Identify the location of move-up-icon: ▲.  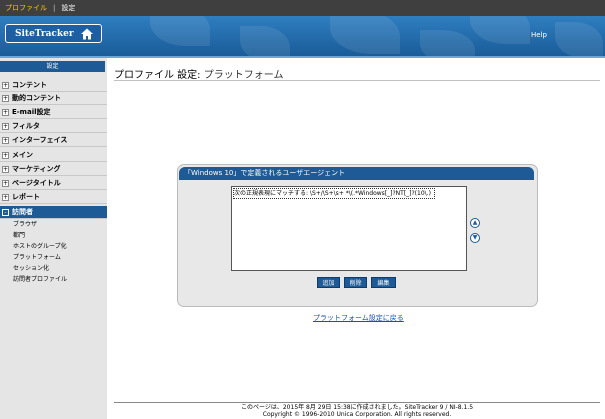
(475, 223).